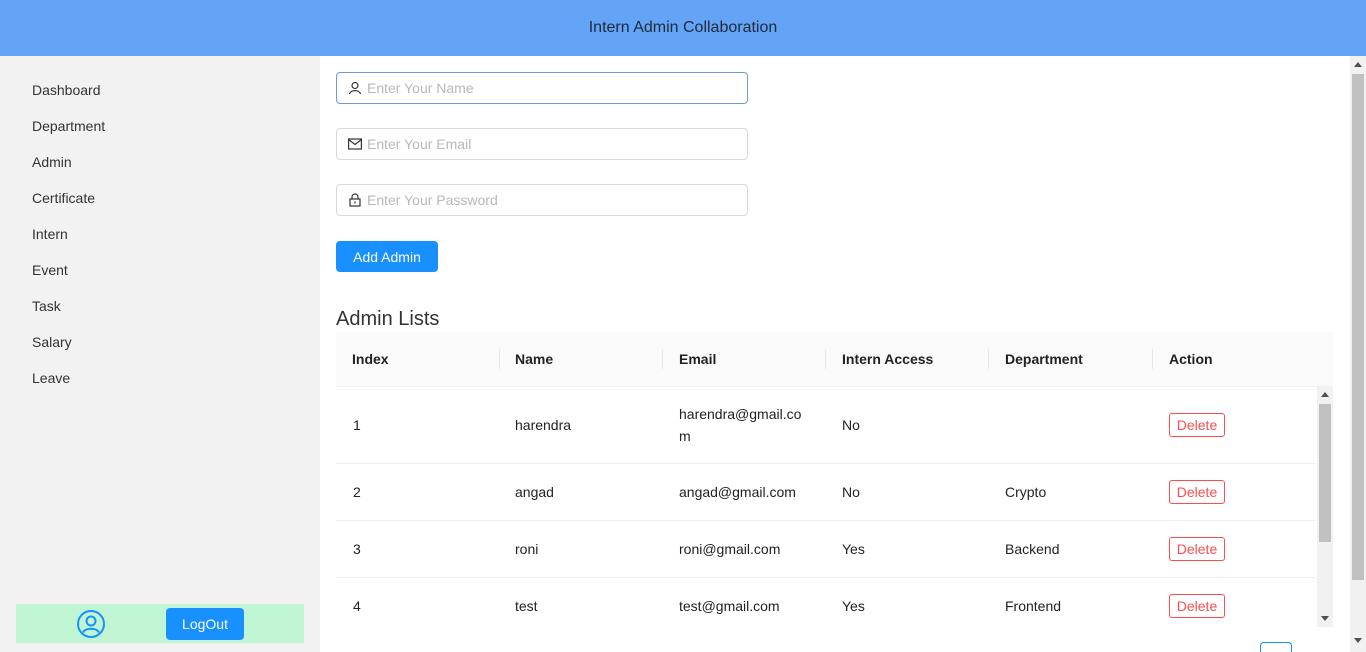 Image resolution: width=1366 pixels, height=652 pixels. Describe the element at coordinates (888, 359) in the screenshot. I see `column-header-intern-access: Intern Access` at that location.